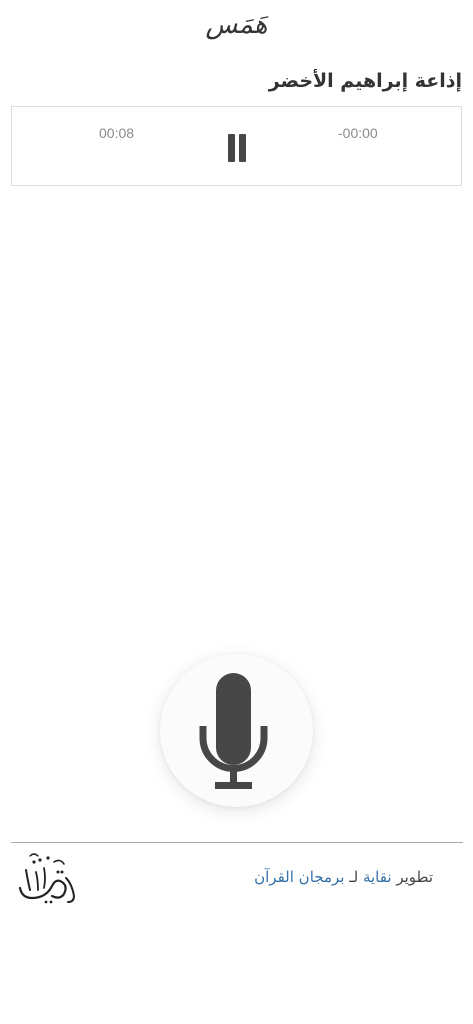 Image resolution: width=473 pixels, height=1024 pixels. What do you see at coordinates (365, 81) in the screenshot?
I see `station-name: إذاعة إبراهيم الأخضر` at bounding box center [365, 81].